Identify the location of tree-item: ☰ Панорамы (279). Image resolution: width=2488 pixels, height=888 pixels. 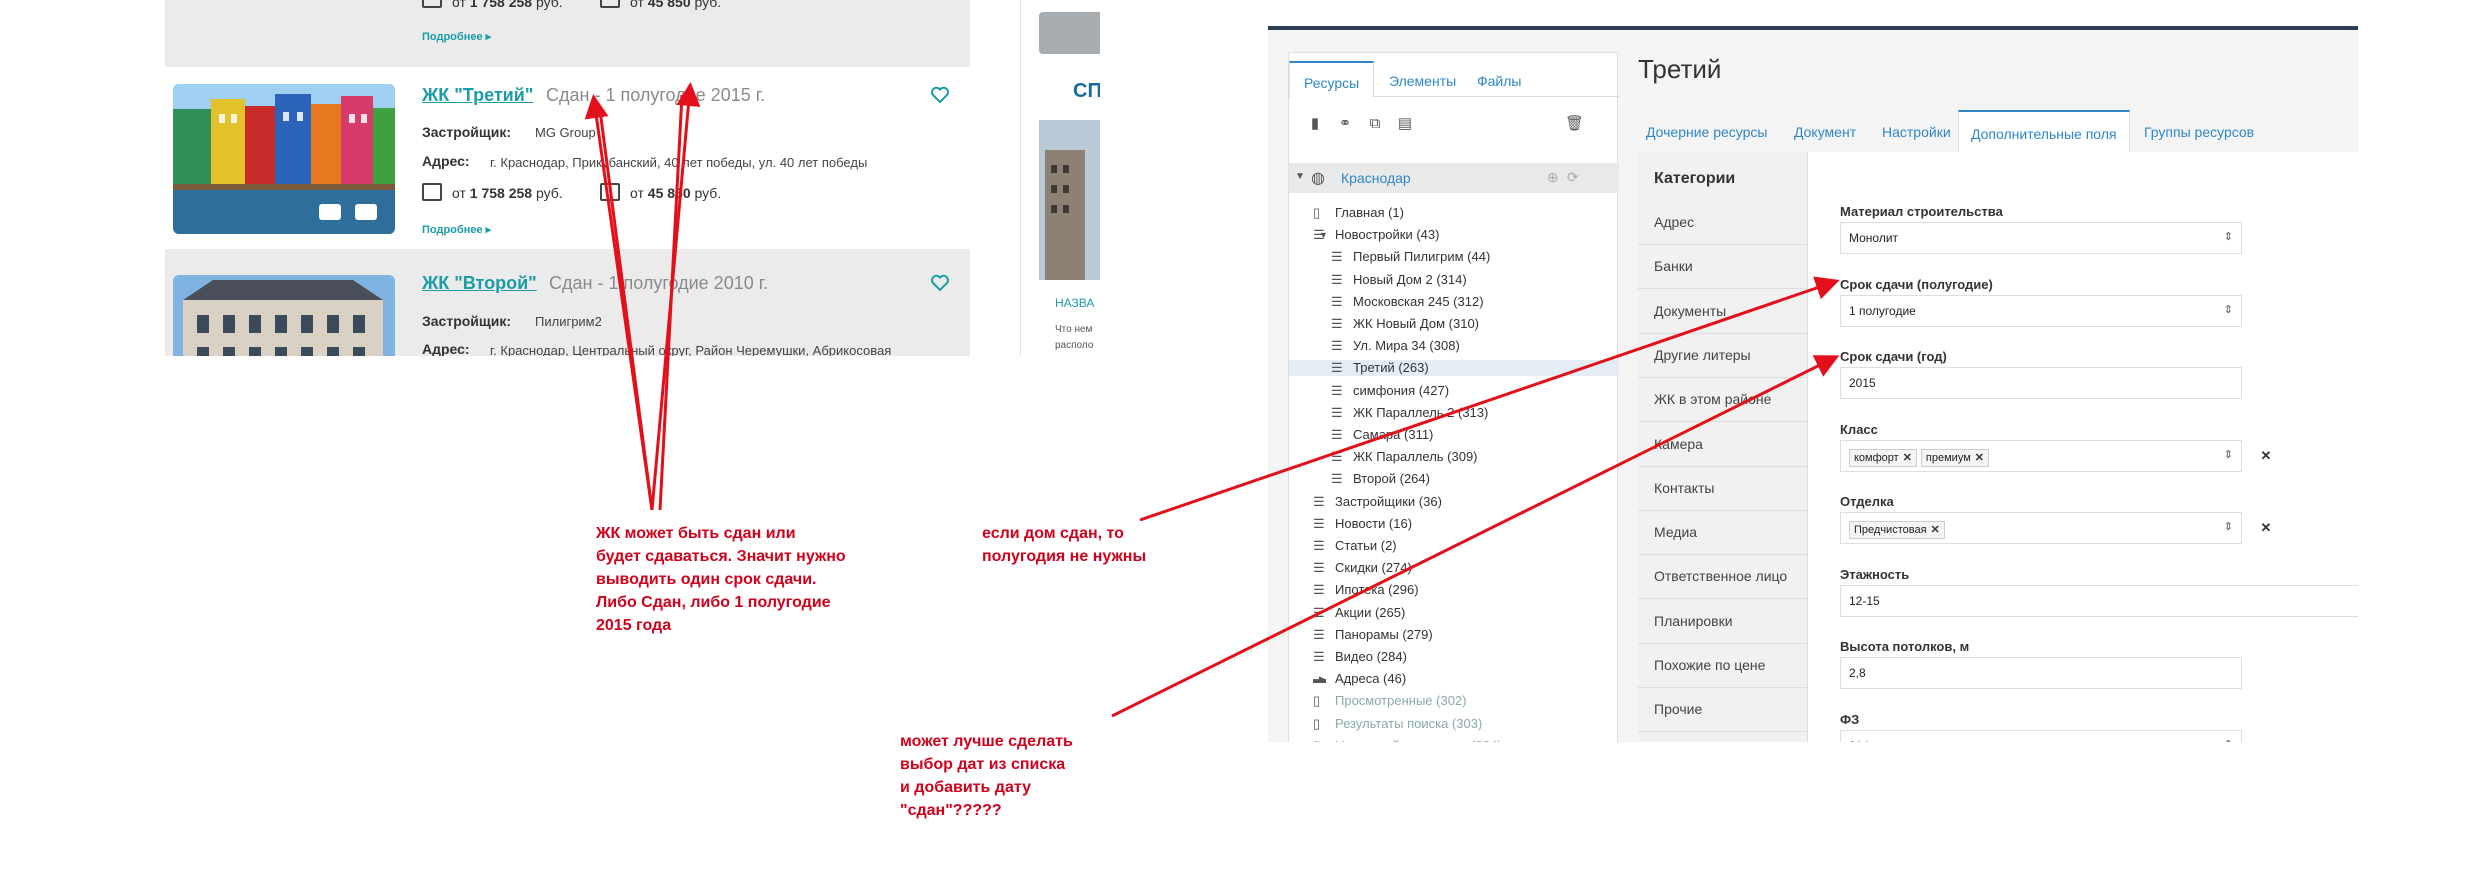
(1373, 635).